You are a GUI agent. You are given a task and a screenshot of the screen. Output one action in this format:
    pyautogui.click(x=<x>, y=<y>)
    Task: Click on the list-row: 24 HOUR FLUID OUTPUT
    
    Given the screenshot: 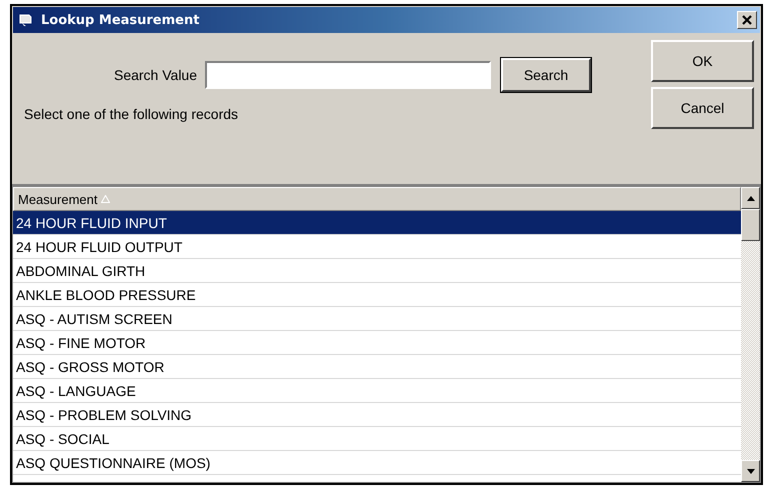 What is the action you would take?
    pyautogui.click(x=377, y=247)
    